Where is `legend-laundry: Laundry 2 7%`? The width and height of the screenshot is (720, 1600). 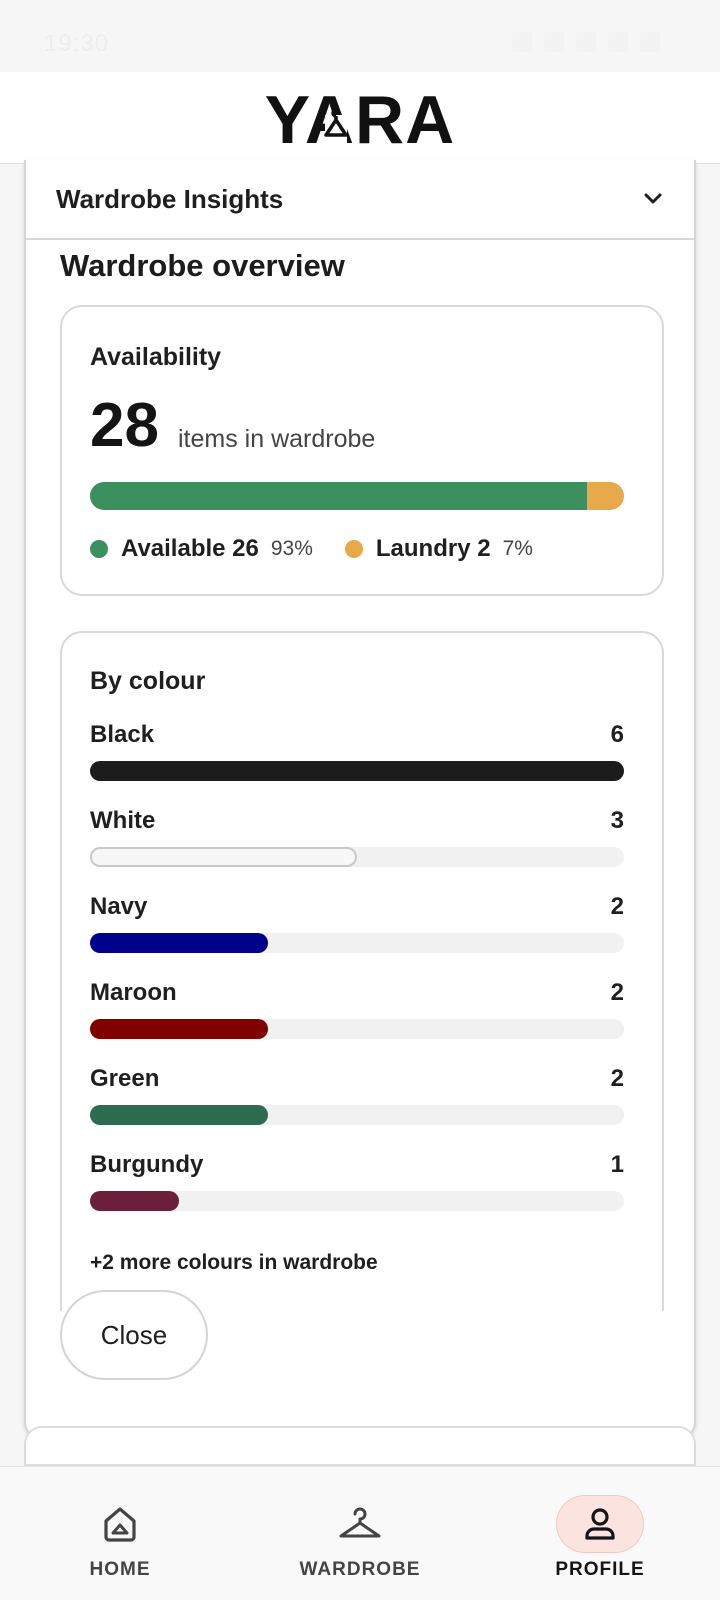 legend-laundry: Laundry 2 7% is located at coordinates (438, 549).